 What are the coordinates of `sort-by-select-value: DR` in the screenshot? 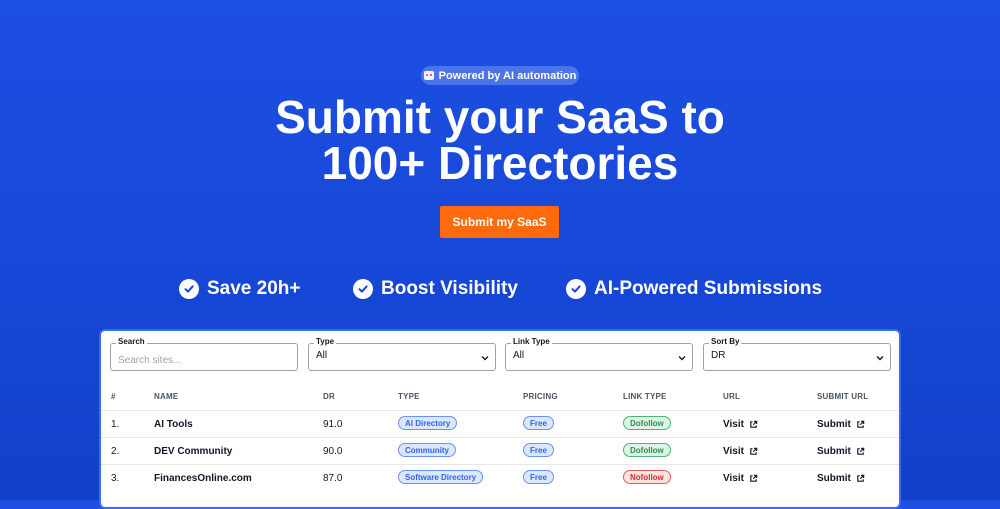 It's located at (718, 355).